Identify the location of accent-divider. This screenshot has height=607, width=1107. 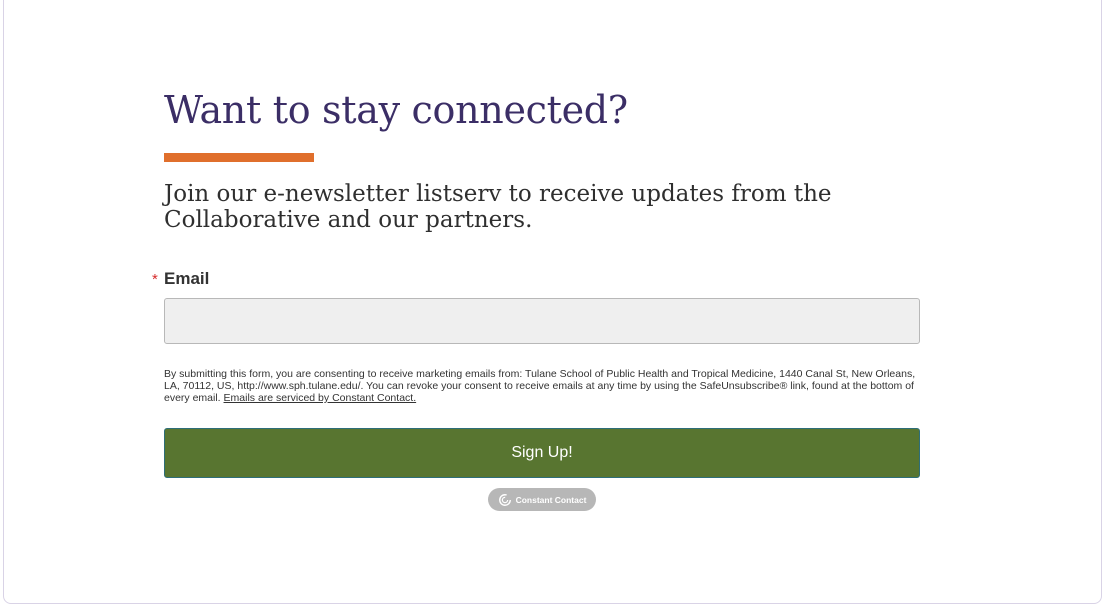
(239, 157).